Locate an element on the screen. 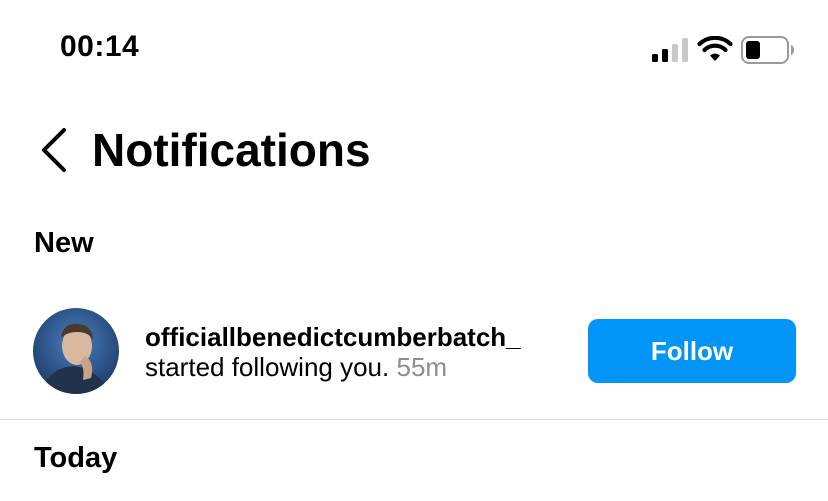 The height and width of the screenshot is (501, 828). status-time: 00:14 is located at coordinates (100, 46).